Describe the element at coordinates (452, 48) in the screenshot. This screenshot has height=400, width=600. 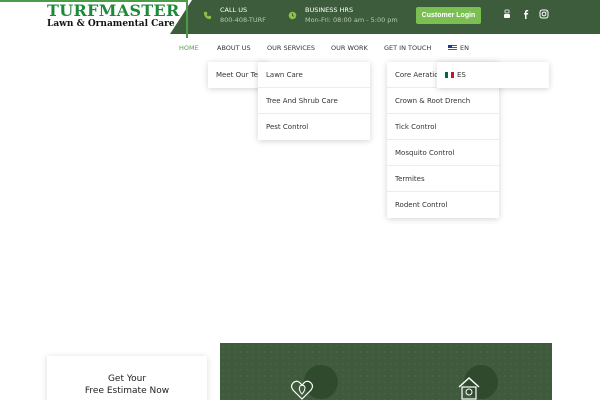
I see `us-flag-icon` at that location.